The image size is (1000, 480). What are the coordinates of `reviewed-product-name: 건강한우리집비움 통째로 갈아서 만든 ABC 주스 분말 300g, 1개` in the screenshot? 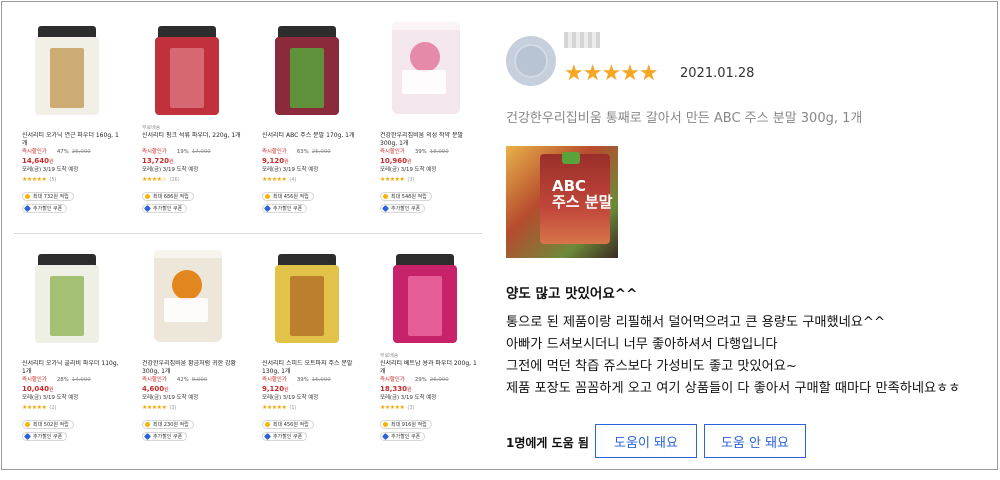 It's located at (684, 116).